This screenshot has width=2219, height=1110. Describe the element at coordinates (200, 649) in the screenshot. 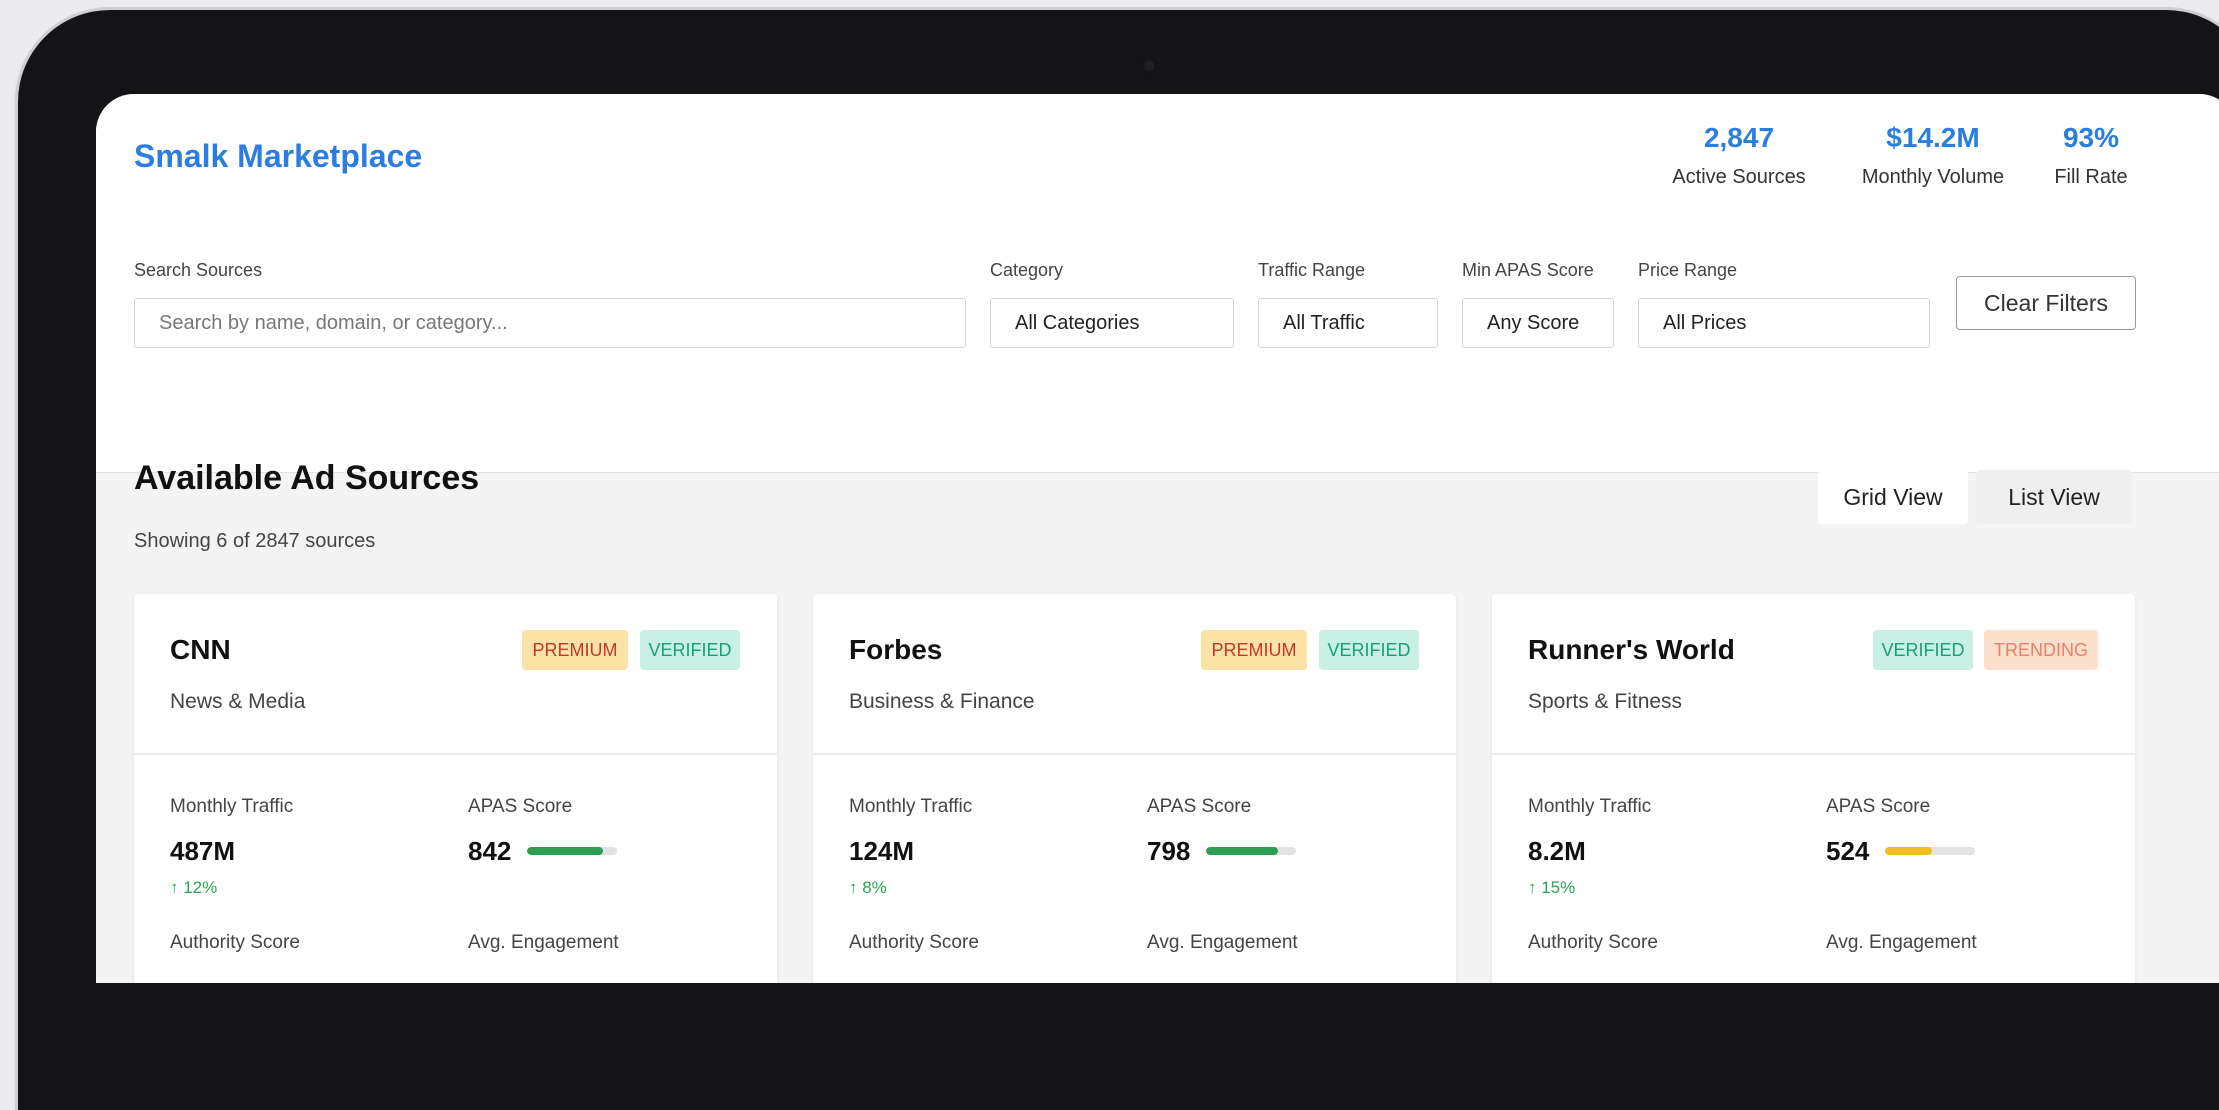

I see `source-name: CNN` at that location.